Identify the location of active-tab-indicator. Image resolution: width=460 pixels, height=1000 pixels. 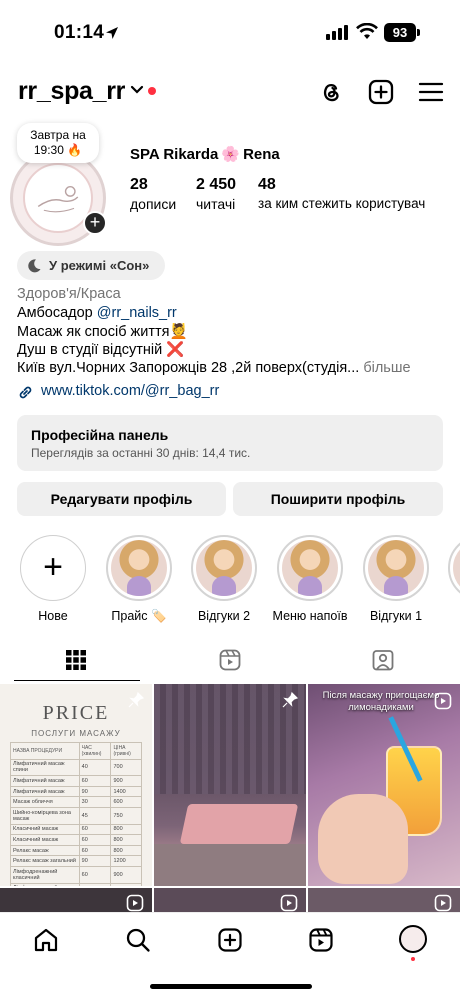
(77, 680).